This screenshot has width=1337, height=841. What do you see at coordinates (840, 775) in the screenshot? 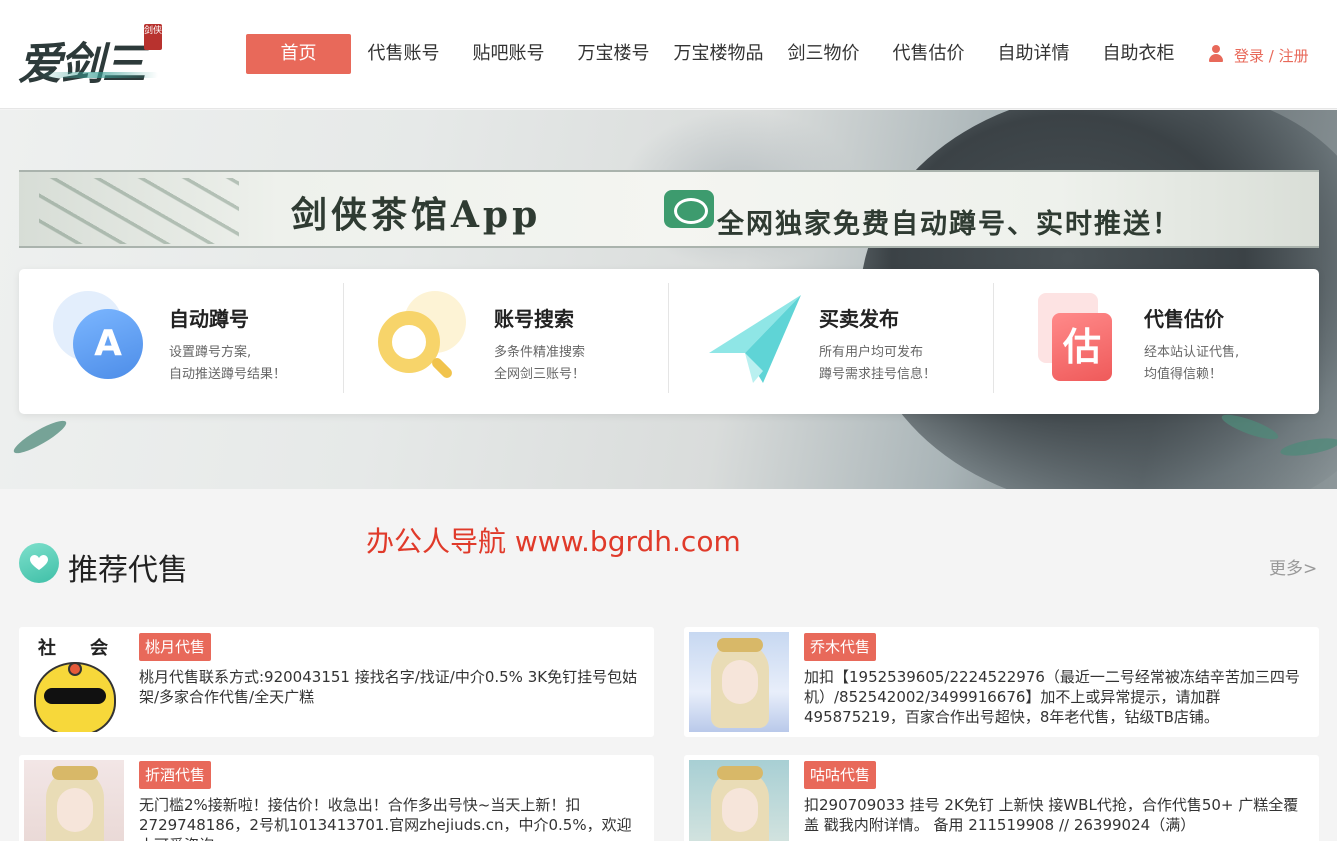
I see `seller-tag: 咕咕代售` at bounding box center [840, 775].